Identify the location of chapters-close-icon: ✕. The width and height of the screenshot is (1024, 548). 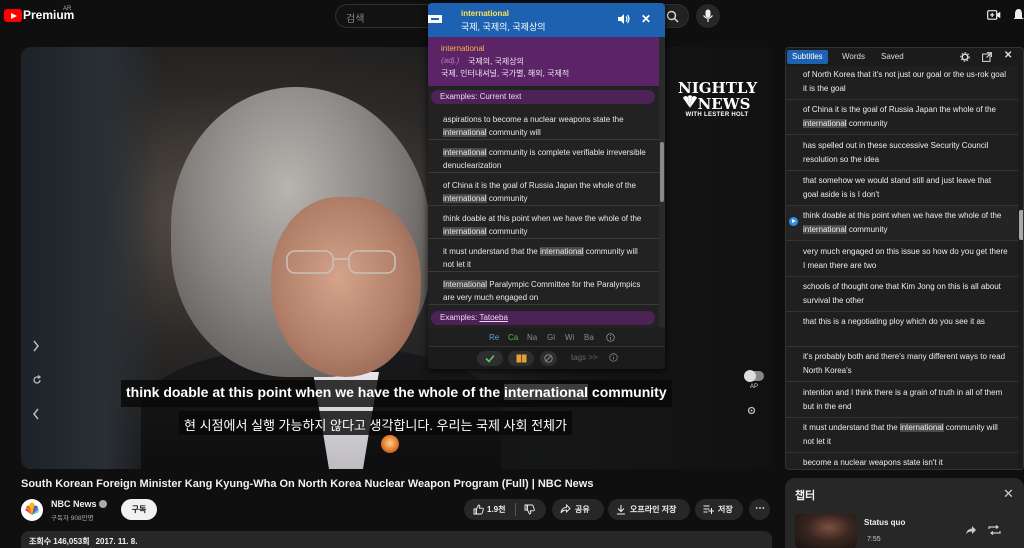
(1008, 494).